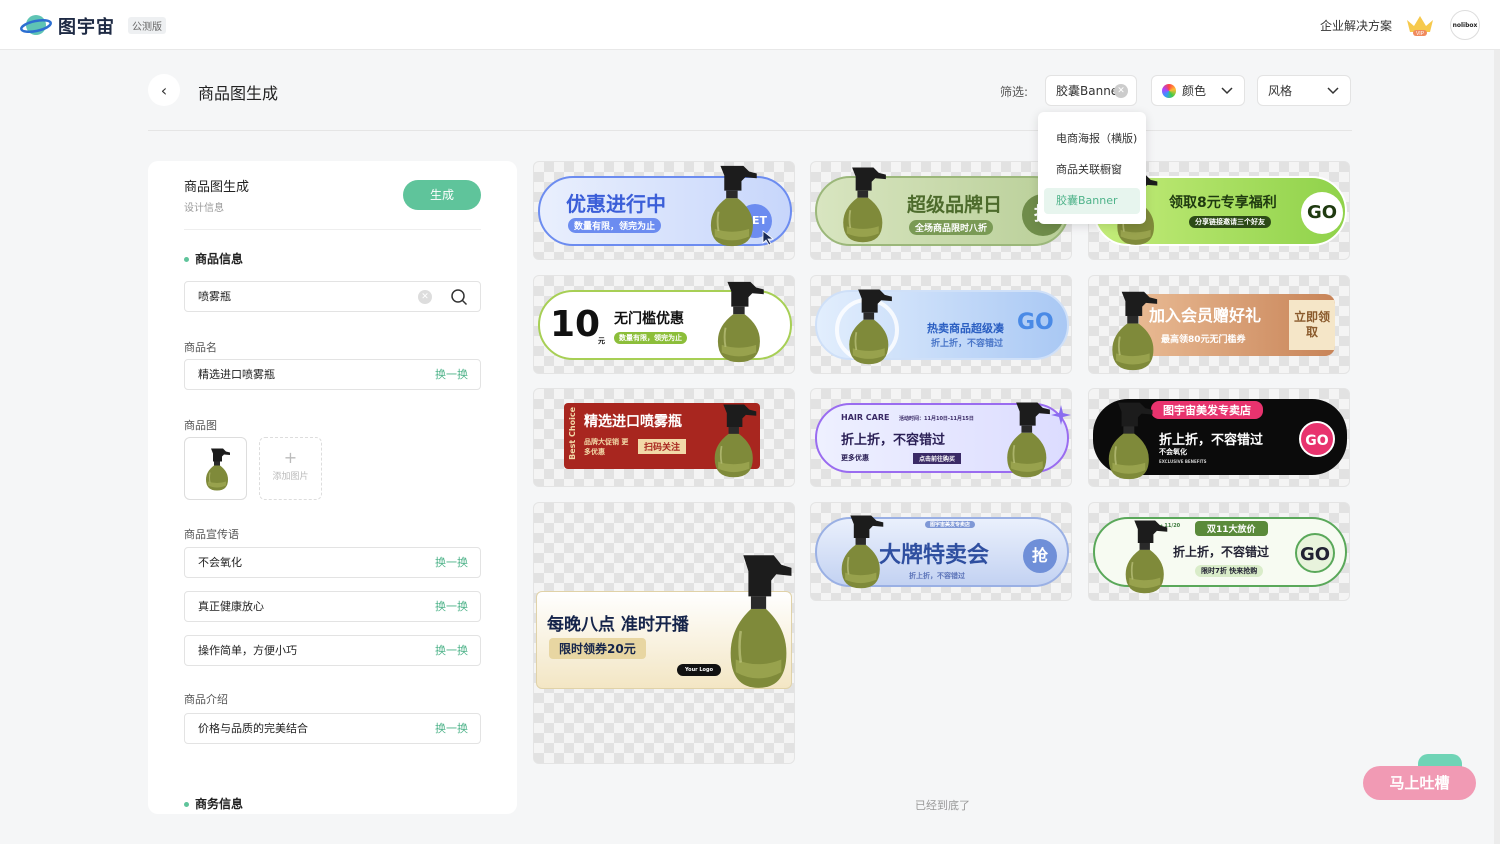 This screenshot has height=844, width=1500. I want to click on banner-top-label: 图宇宙美发专卖店, so click(950, 524).